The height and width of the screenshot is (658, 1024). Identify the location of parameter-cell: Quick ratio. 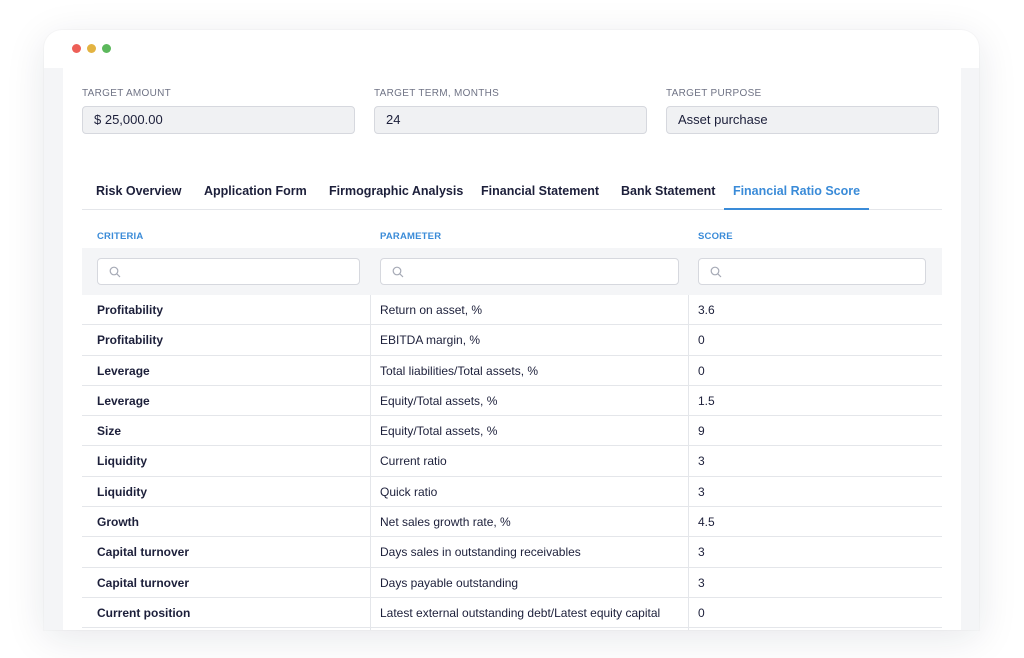
(409, 491).